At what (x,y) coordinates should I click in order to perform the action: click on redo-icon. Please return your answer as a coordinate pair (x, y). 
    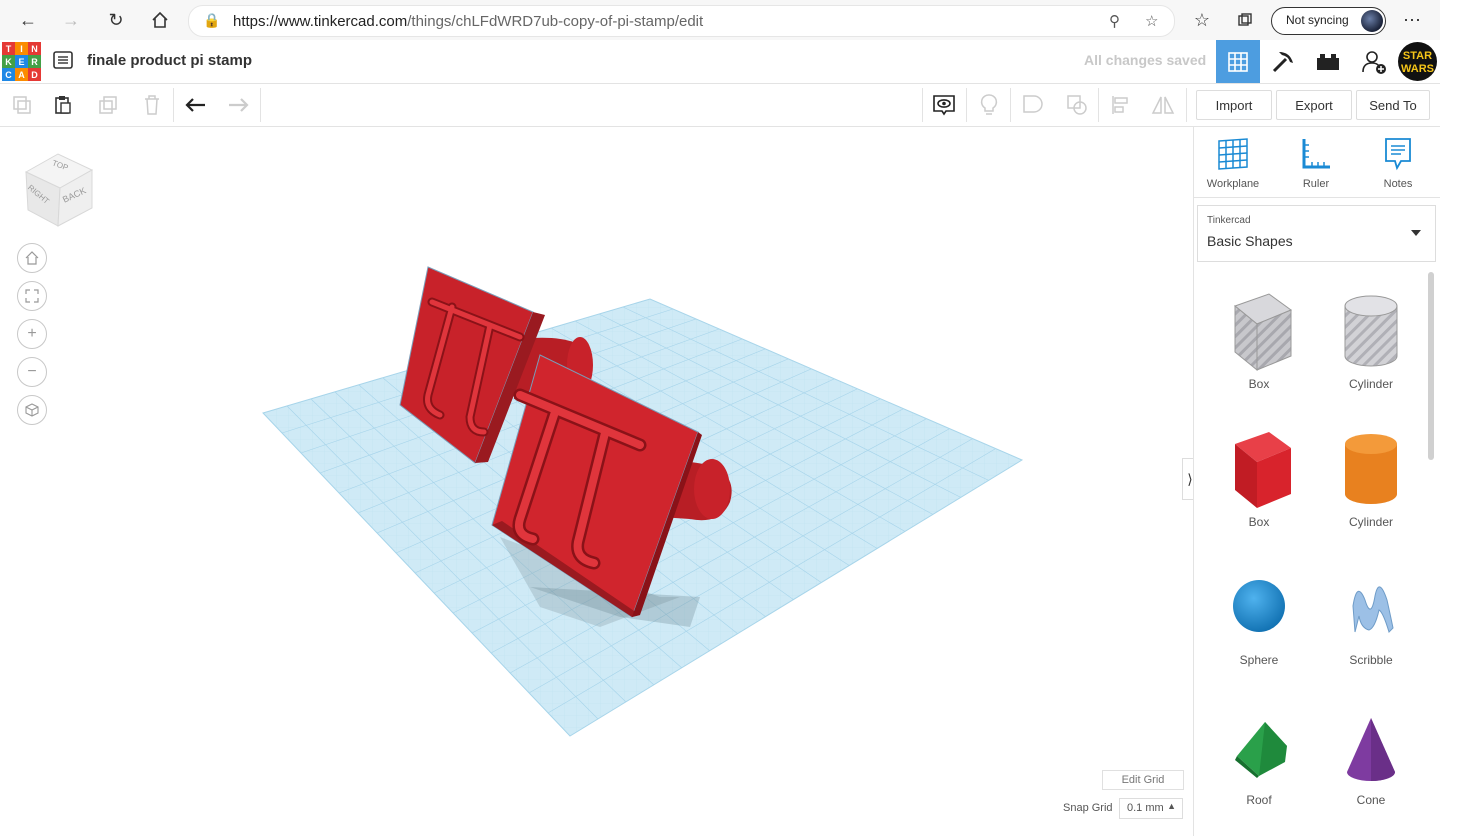
    Looking at the image, I should click on (238, 105).